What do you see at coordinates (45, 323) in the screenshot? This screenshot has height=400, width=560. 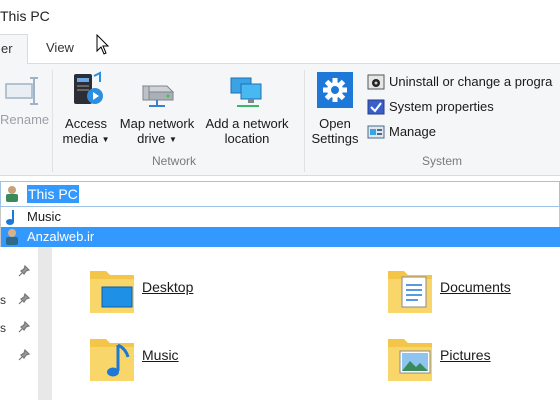 I see `nav-pane-scrollbar` at bounding box center [45, 323].